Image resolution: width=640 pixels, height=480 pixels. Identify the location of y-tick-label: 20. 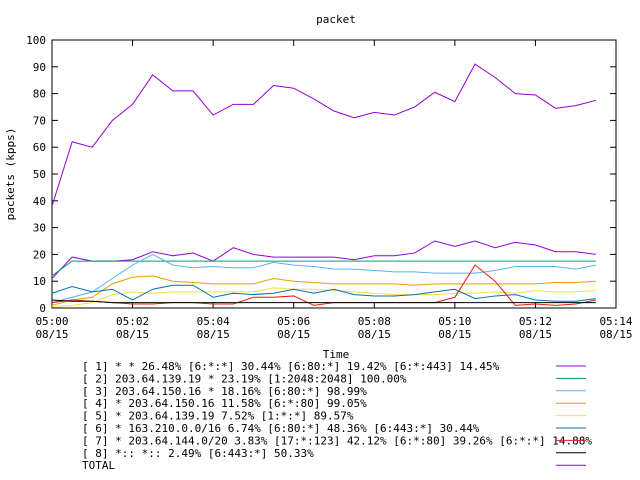
(39, 254).